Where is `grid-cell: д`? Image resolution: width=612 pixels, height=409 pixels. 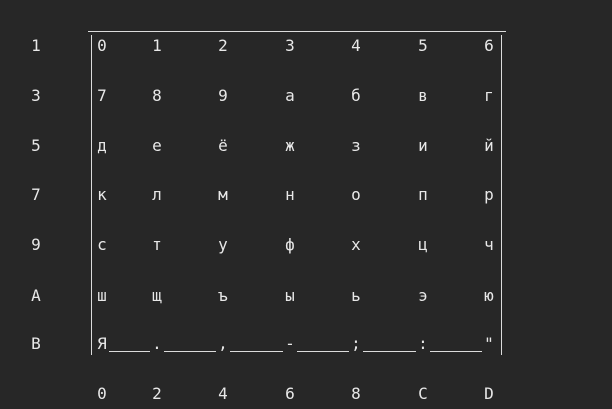
grid-cell: д is located at coordinates (102, 145).